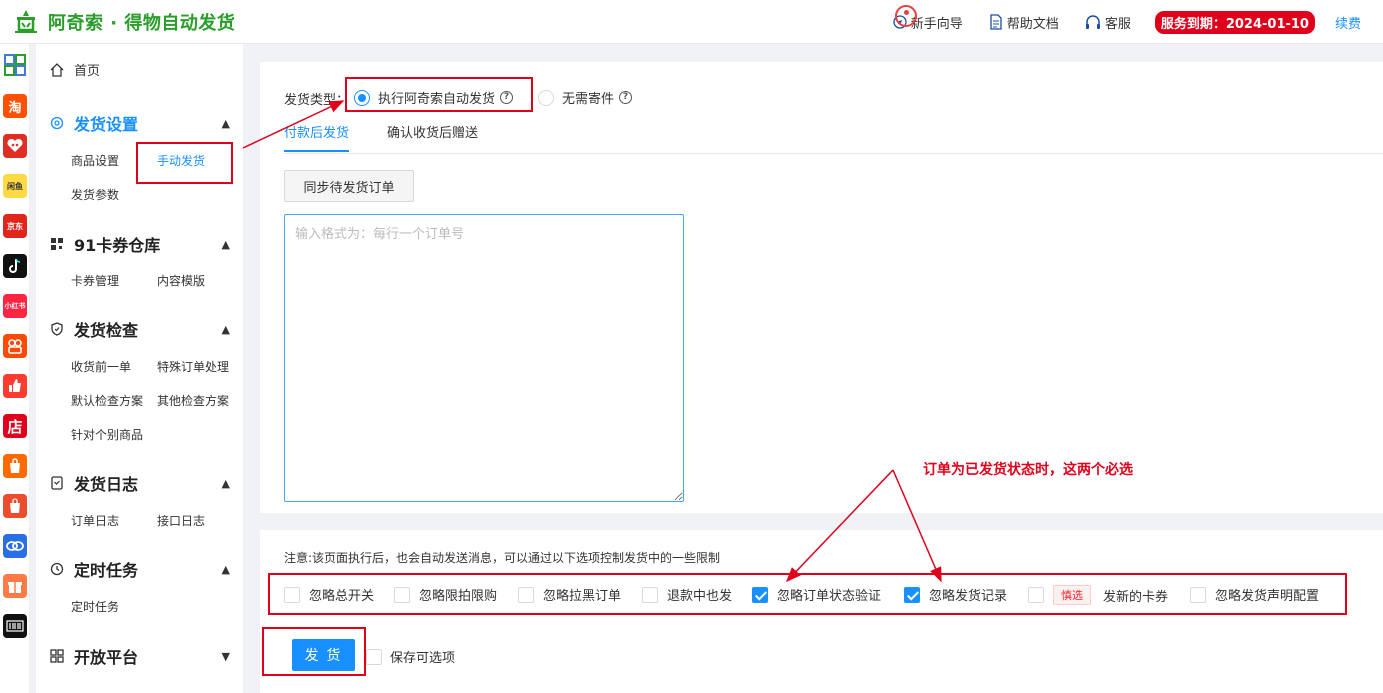 The width and height of the screenshot is (1383, 693). I want to click on sidebar-group-ship-settings: 发货设置 ▲, so click(140, 123).